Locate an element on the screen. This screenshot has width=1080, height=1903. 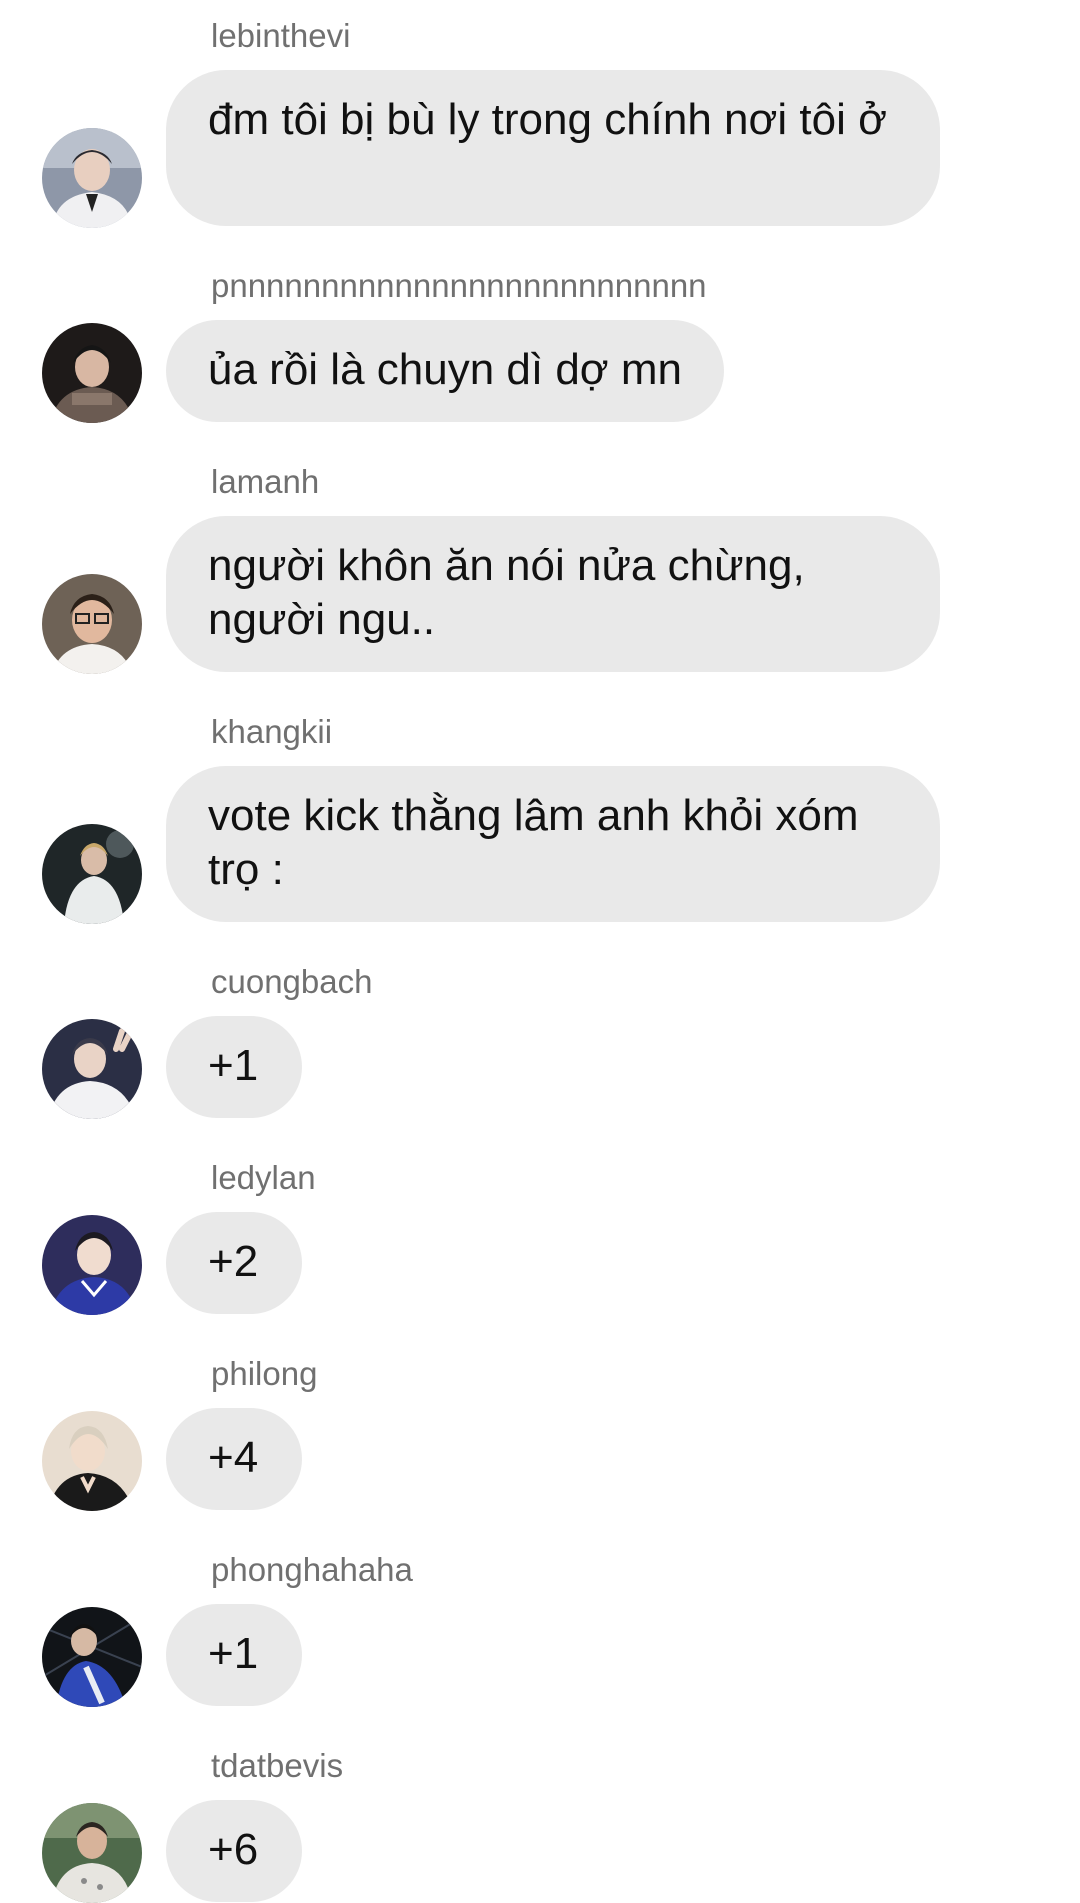
message-bubble: +2 is located at coordinates (234, 1263).